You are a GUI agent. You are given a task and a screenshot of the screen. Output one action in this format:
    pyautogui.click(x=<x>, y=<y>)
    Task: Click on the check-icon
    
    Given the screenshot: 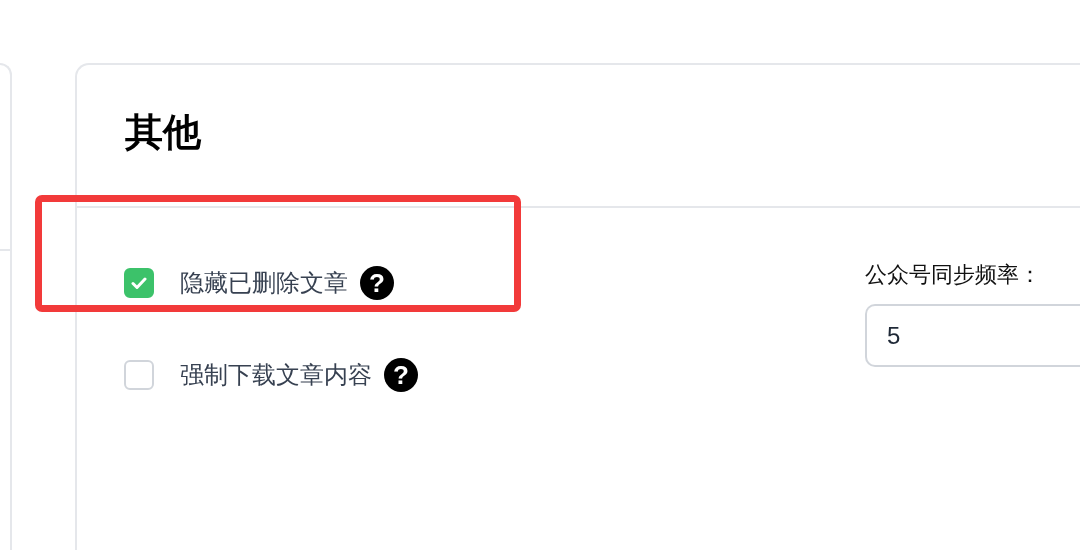 What is the action you would take?
    pyautogui.click(x=139, y=283)
    